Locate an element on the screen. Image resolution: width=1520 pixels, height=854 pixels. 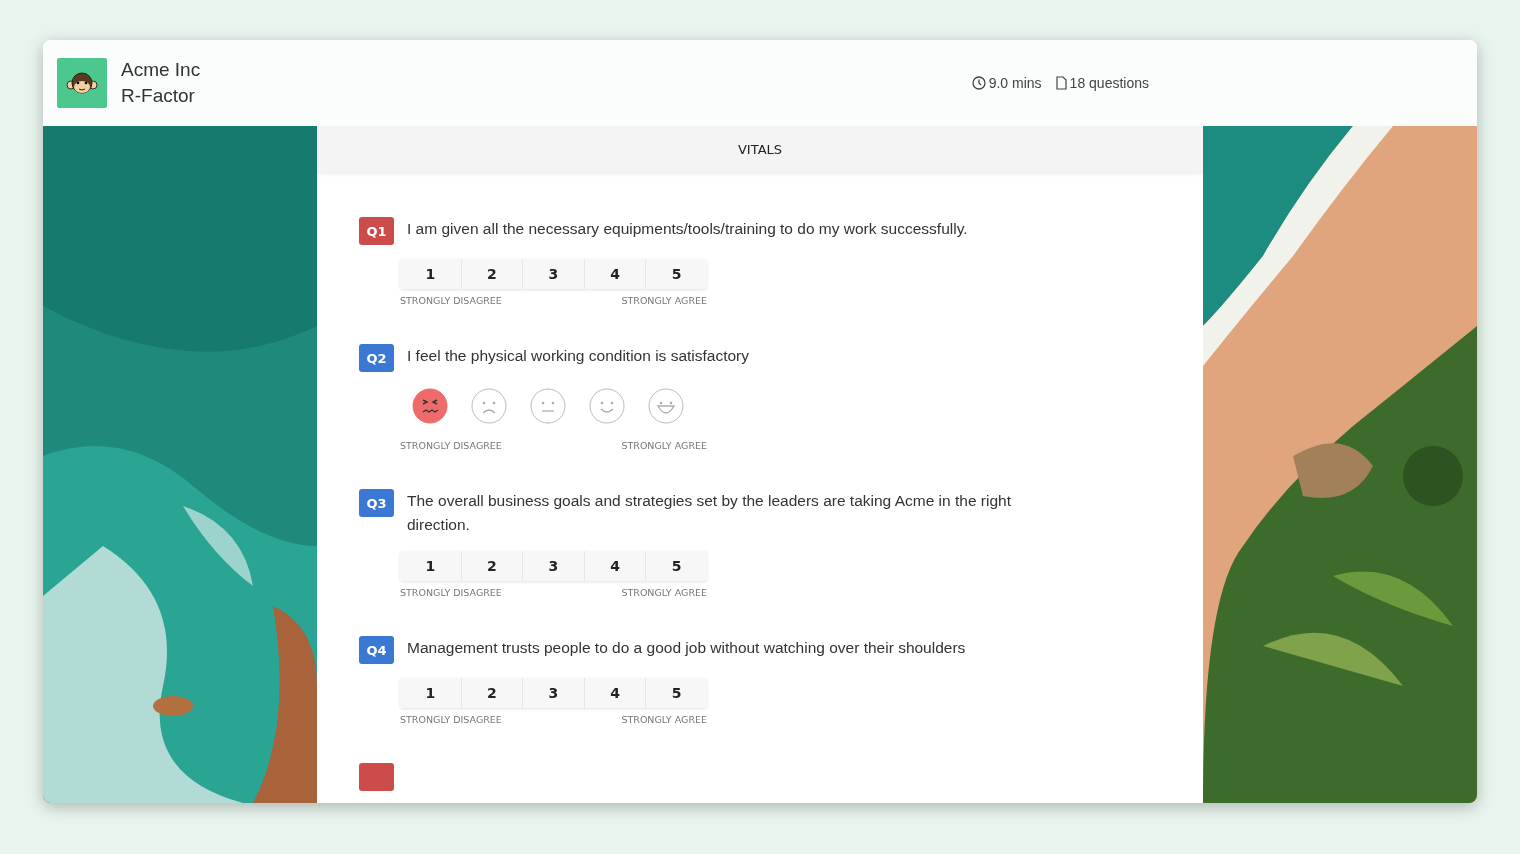
question-badge: Q3 is located at coordinates (376, 503).